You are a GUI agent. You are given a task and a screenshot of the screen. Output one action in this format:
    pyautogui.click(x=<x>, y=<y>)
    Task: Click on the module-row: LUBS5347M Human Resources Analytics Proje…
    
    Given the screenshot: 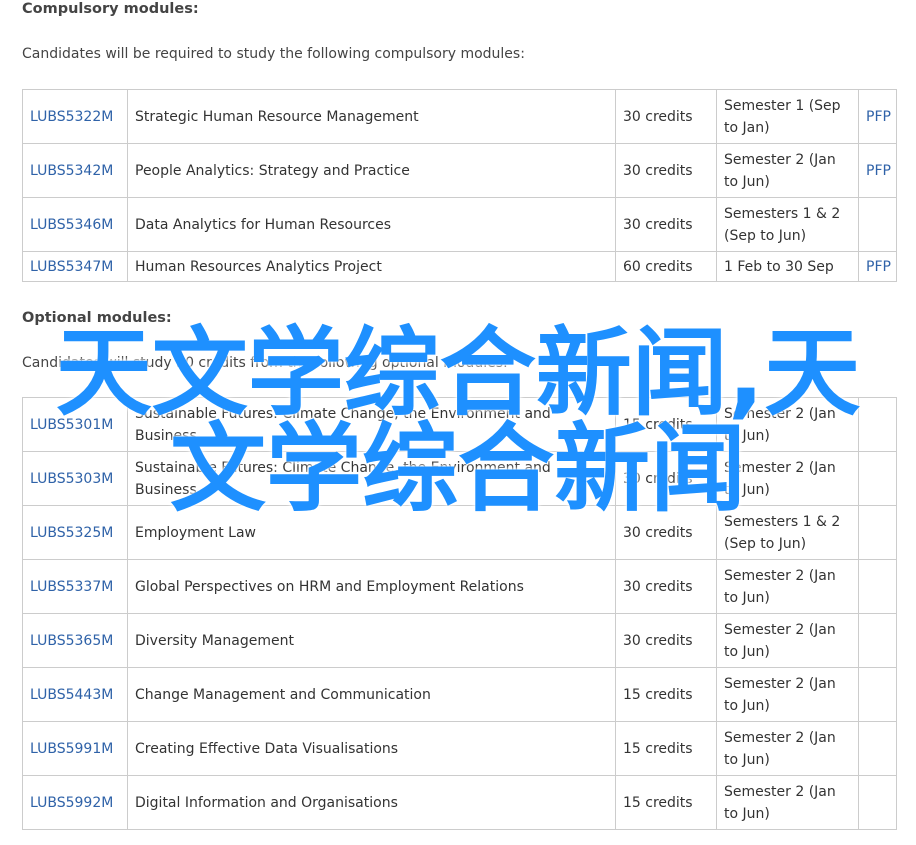 What is the action you would take?
    pyautogui.click(x=459, y=266)
    